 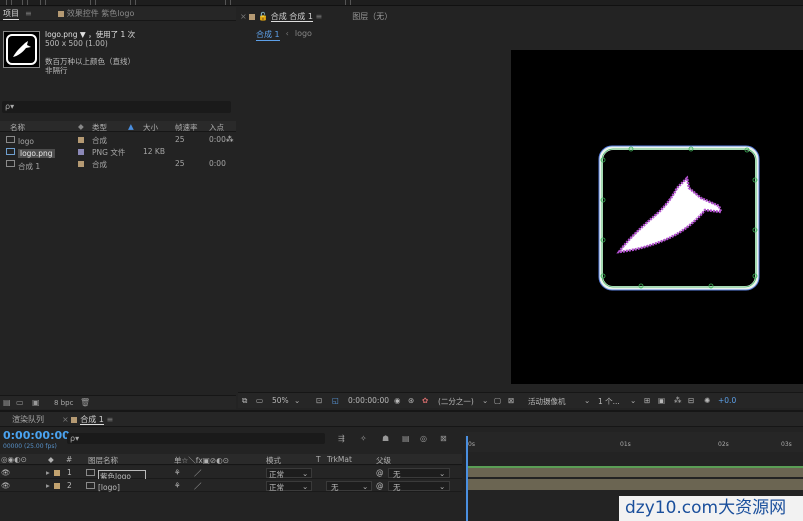 I want to click on transparency-grid-icon: ⊠, so click(x=511, y=400).